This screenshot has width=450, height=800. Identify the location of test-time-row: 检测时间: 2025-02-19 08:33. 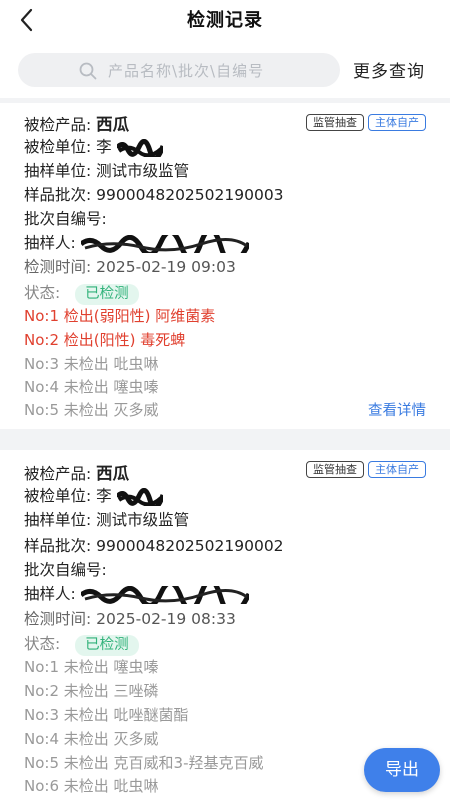
(130, 618).